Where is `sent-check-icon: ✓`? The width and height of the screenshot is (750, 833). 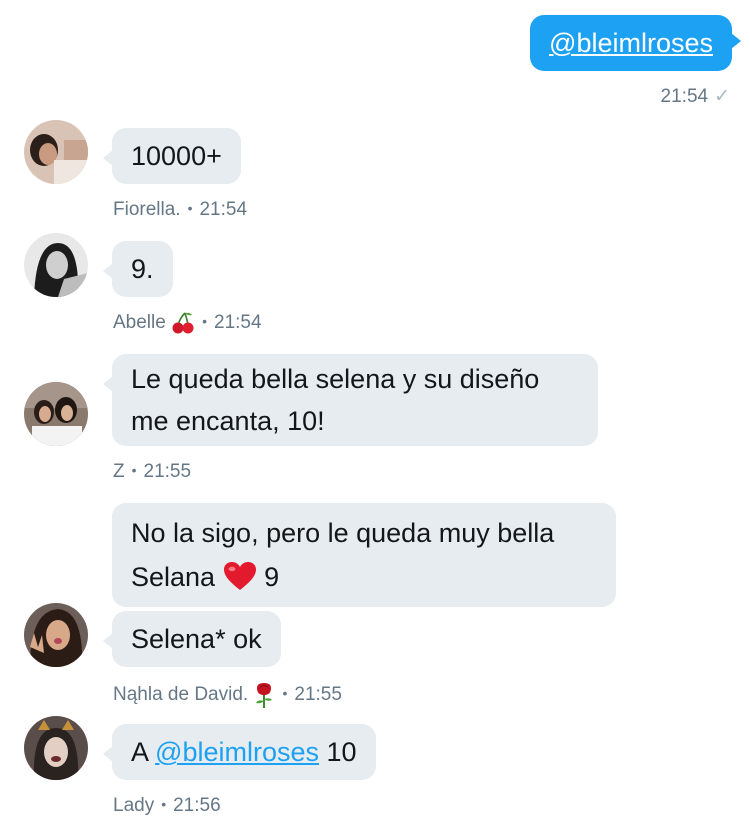 sent-check-icon: ✓ is located at coordinates (722, 96).